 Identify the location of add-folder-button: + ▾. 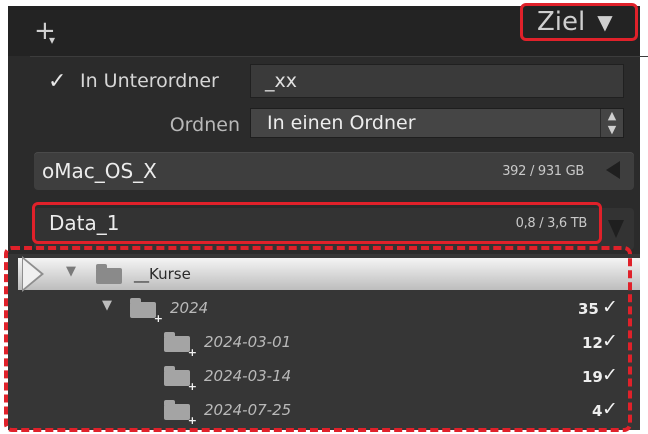
(49, 31).